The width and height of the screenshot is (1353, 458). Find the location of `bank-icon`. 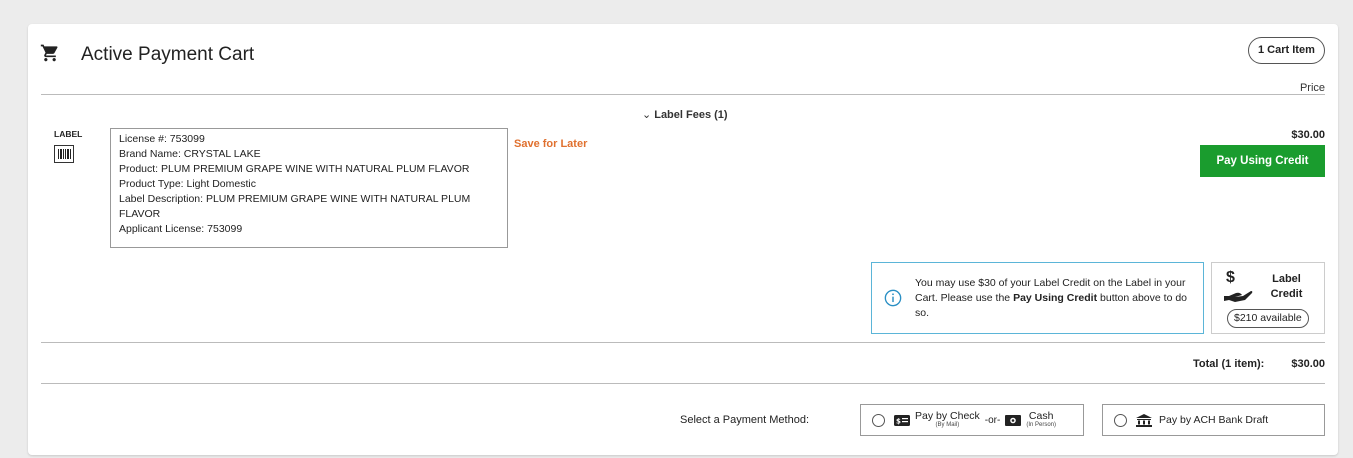

bank-icon is located at coordinates (1144, 420).